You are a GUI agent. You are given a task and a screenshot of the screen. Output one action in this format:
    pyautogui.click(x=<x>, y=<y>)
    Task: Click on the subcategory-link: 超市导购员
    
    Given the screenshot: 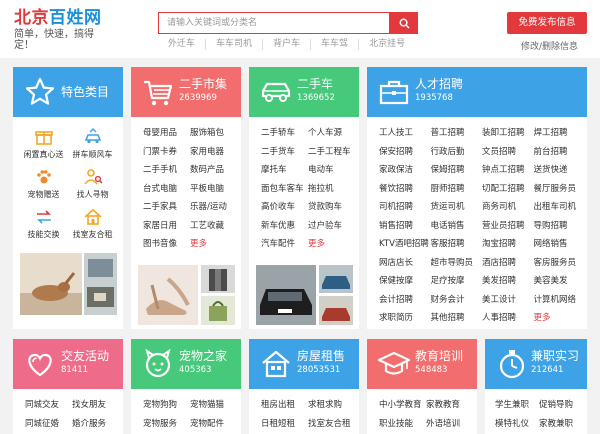 What is the action you would take?
    pyautogui.click(x=457, y=263)
    